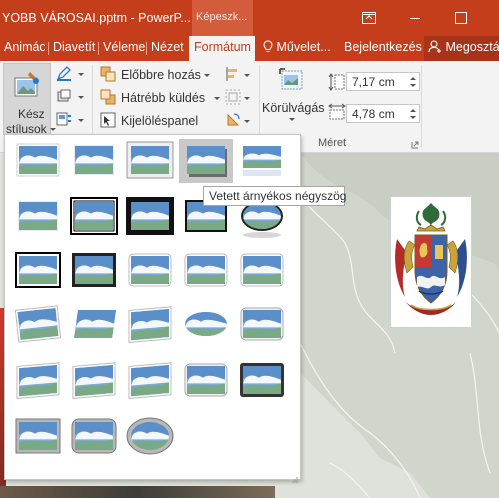 Image resolution: width=499 pixels, height=498 pixels. Describe the element at coordinates (294, 476) in the screenshot. I see `resize-grip-icon` at that location.